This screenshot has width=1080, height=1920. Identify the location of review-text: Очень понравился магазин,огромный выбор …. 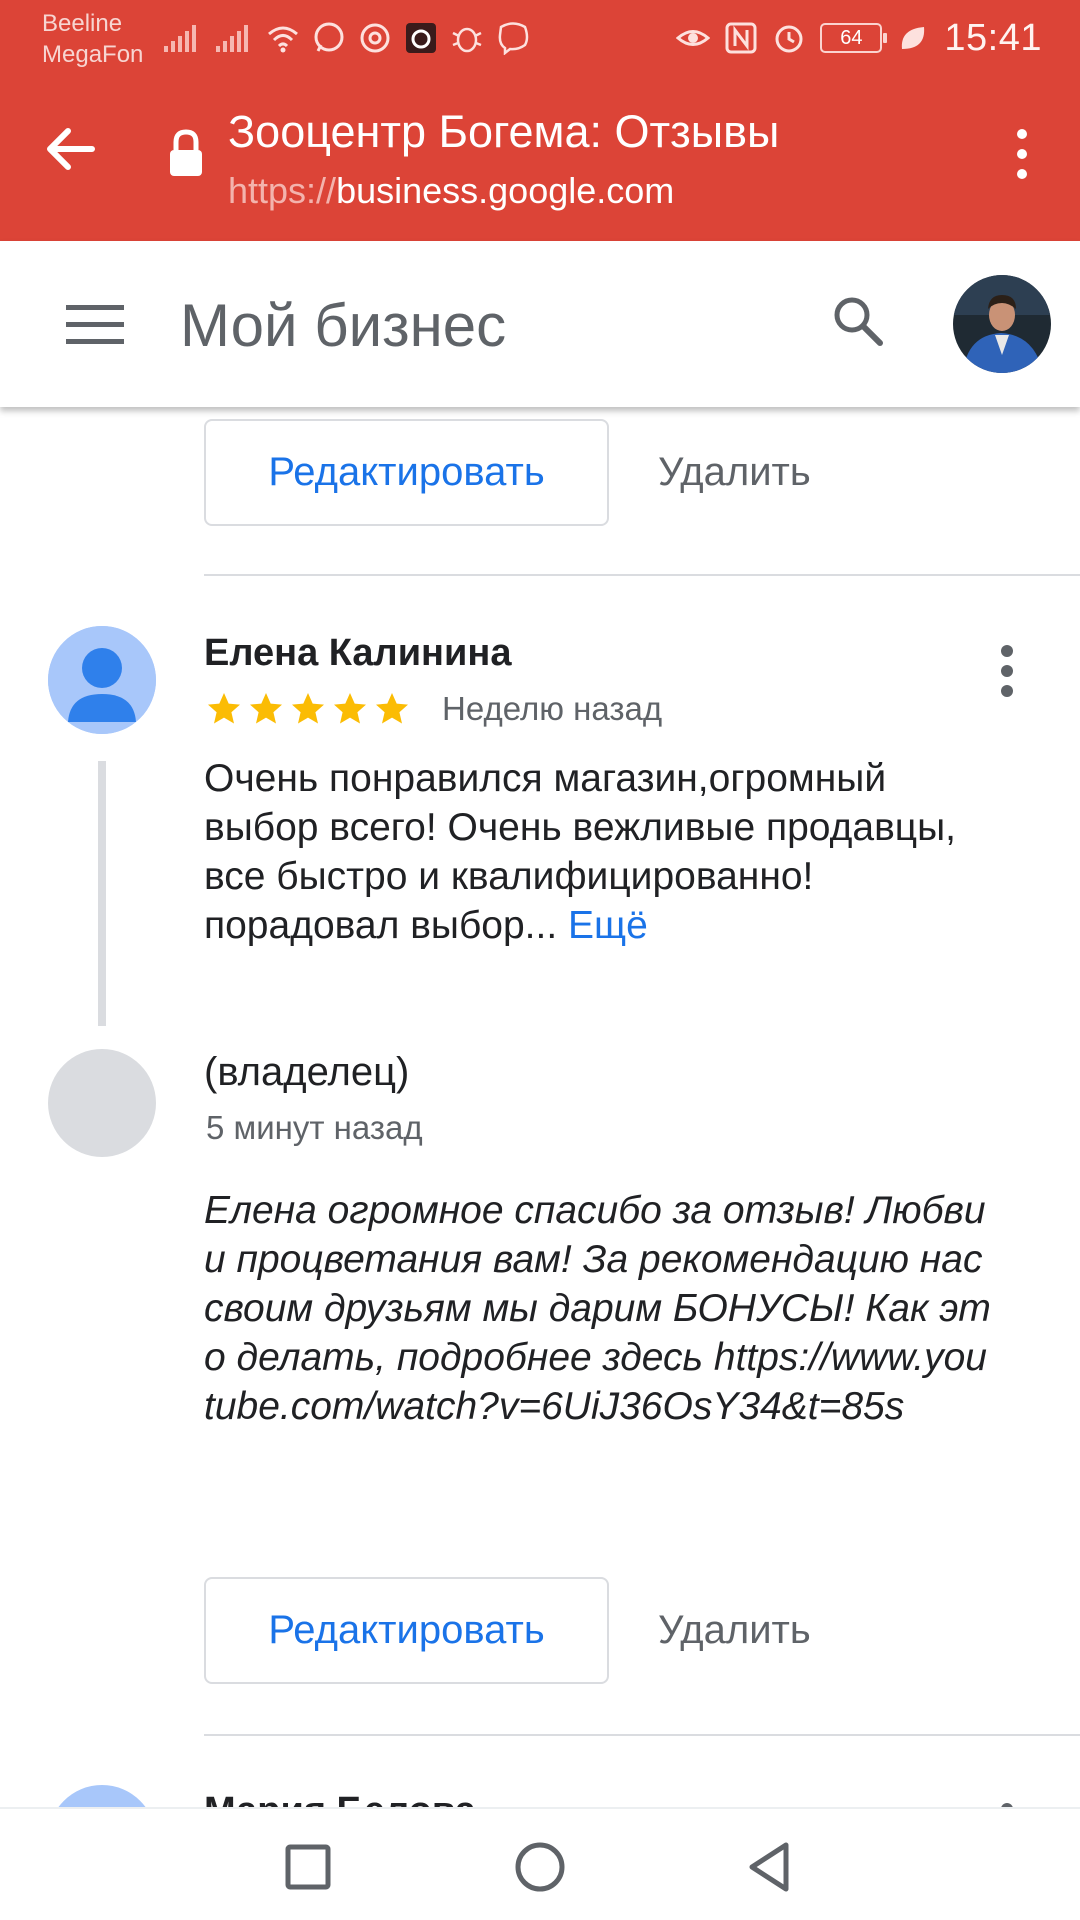
(599, 852).